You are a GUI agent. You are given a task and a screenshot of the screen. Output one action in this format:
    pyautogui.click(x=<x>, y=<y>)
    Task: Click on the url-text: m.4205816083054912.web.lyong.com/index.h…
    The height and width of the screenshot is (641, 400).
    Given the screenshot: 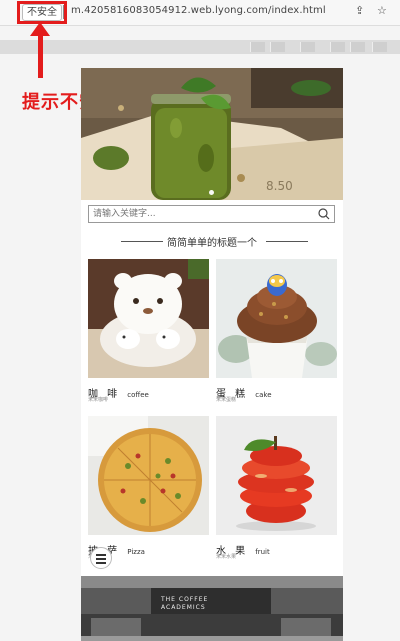 What is the action you would take?
    pyautogui.click(x=198, y=10)
    